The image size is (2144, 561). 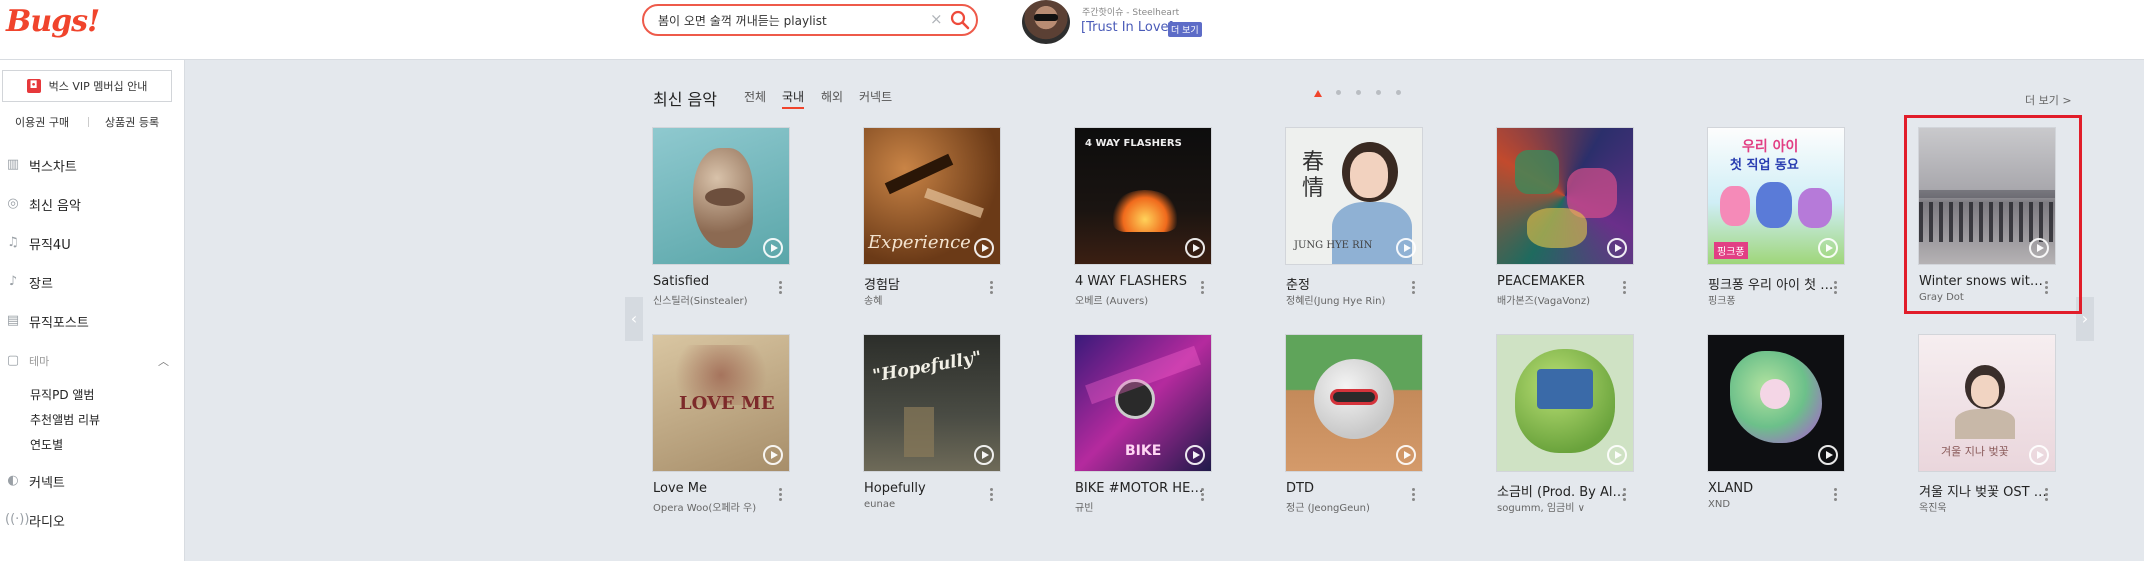 I want to click on sidebar-subitem-album-review: 추천앨범 리뷰, so click(x=65, y=419).